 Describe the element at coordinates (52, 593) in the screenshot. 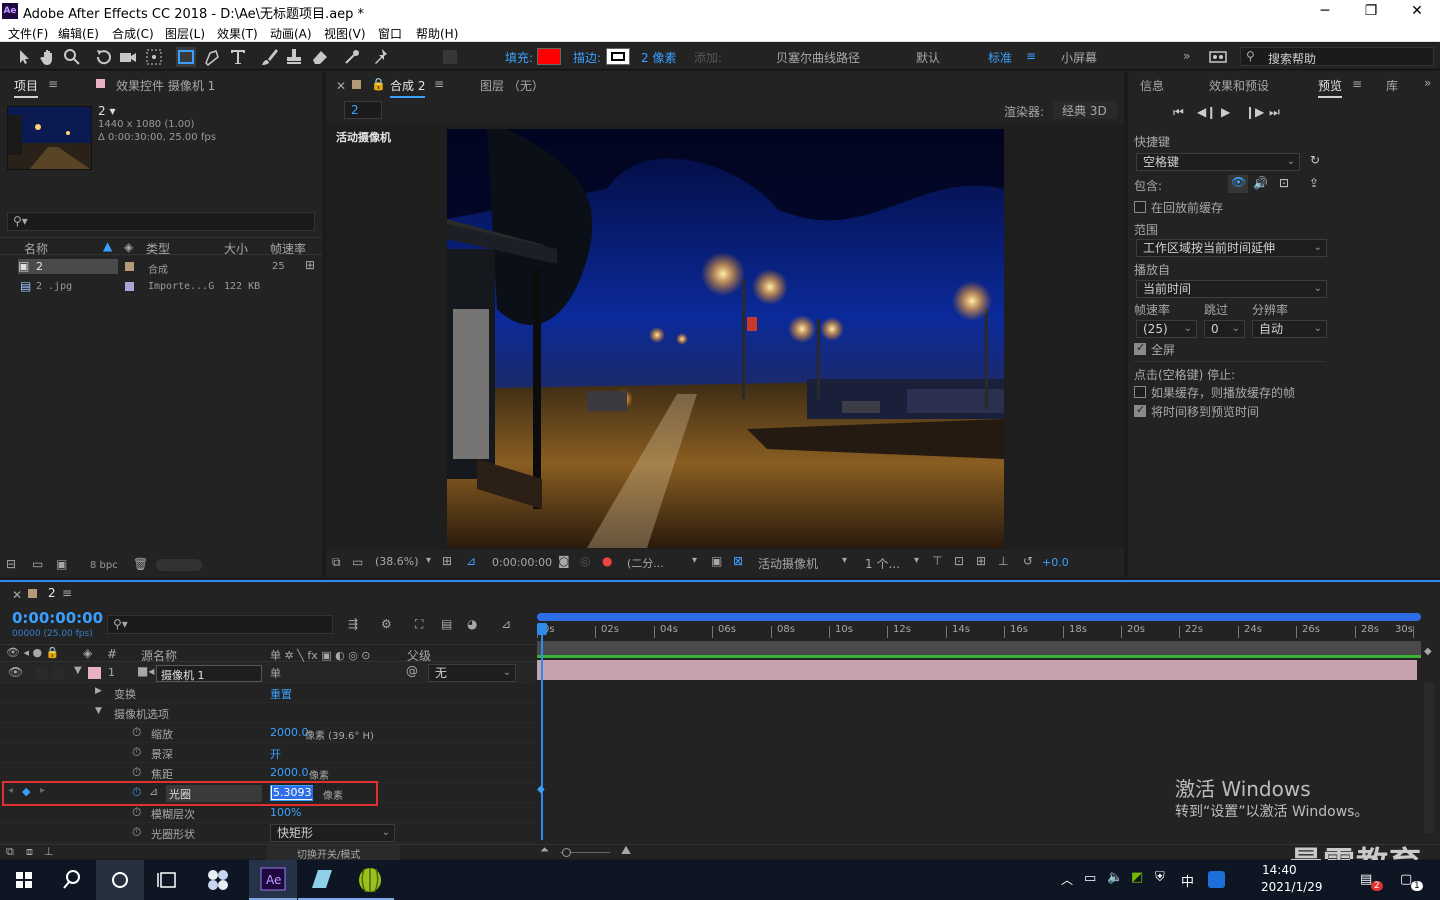

I see `timeline-tab: 2` at that location.